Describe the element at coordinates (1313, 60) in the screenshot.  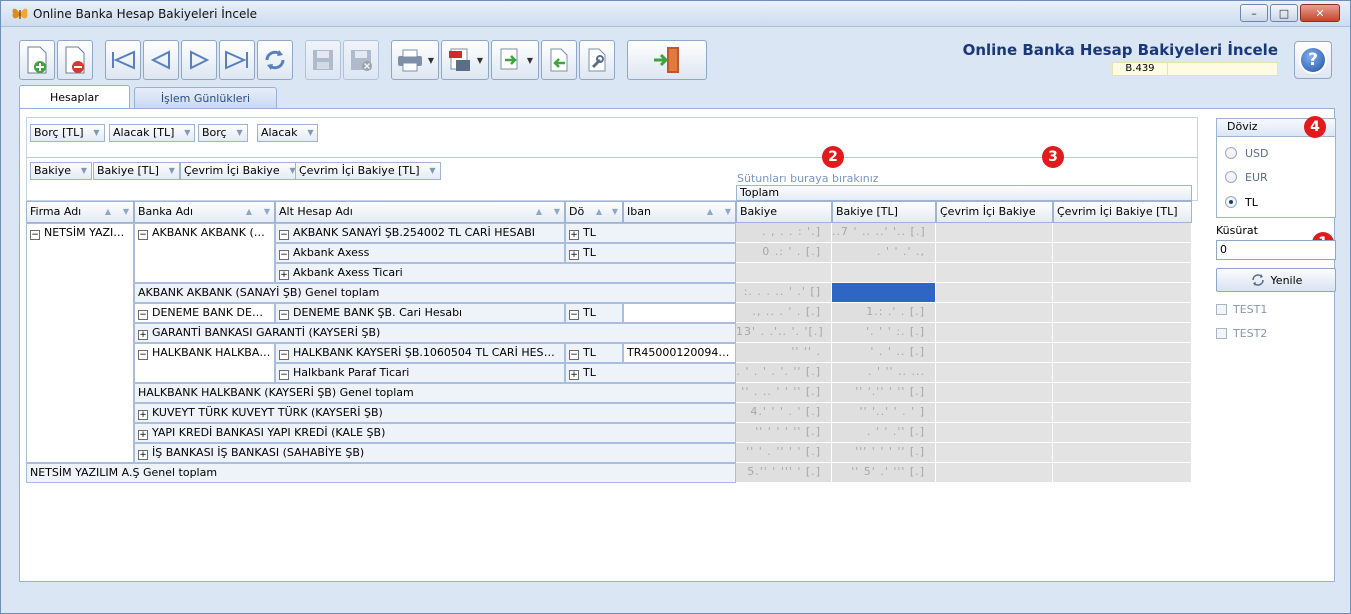
I see `help-button: ?` at that location.